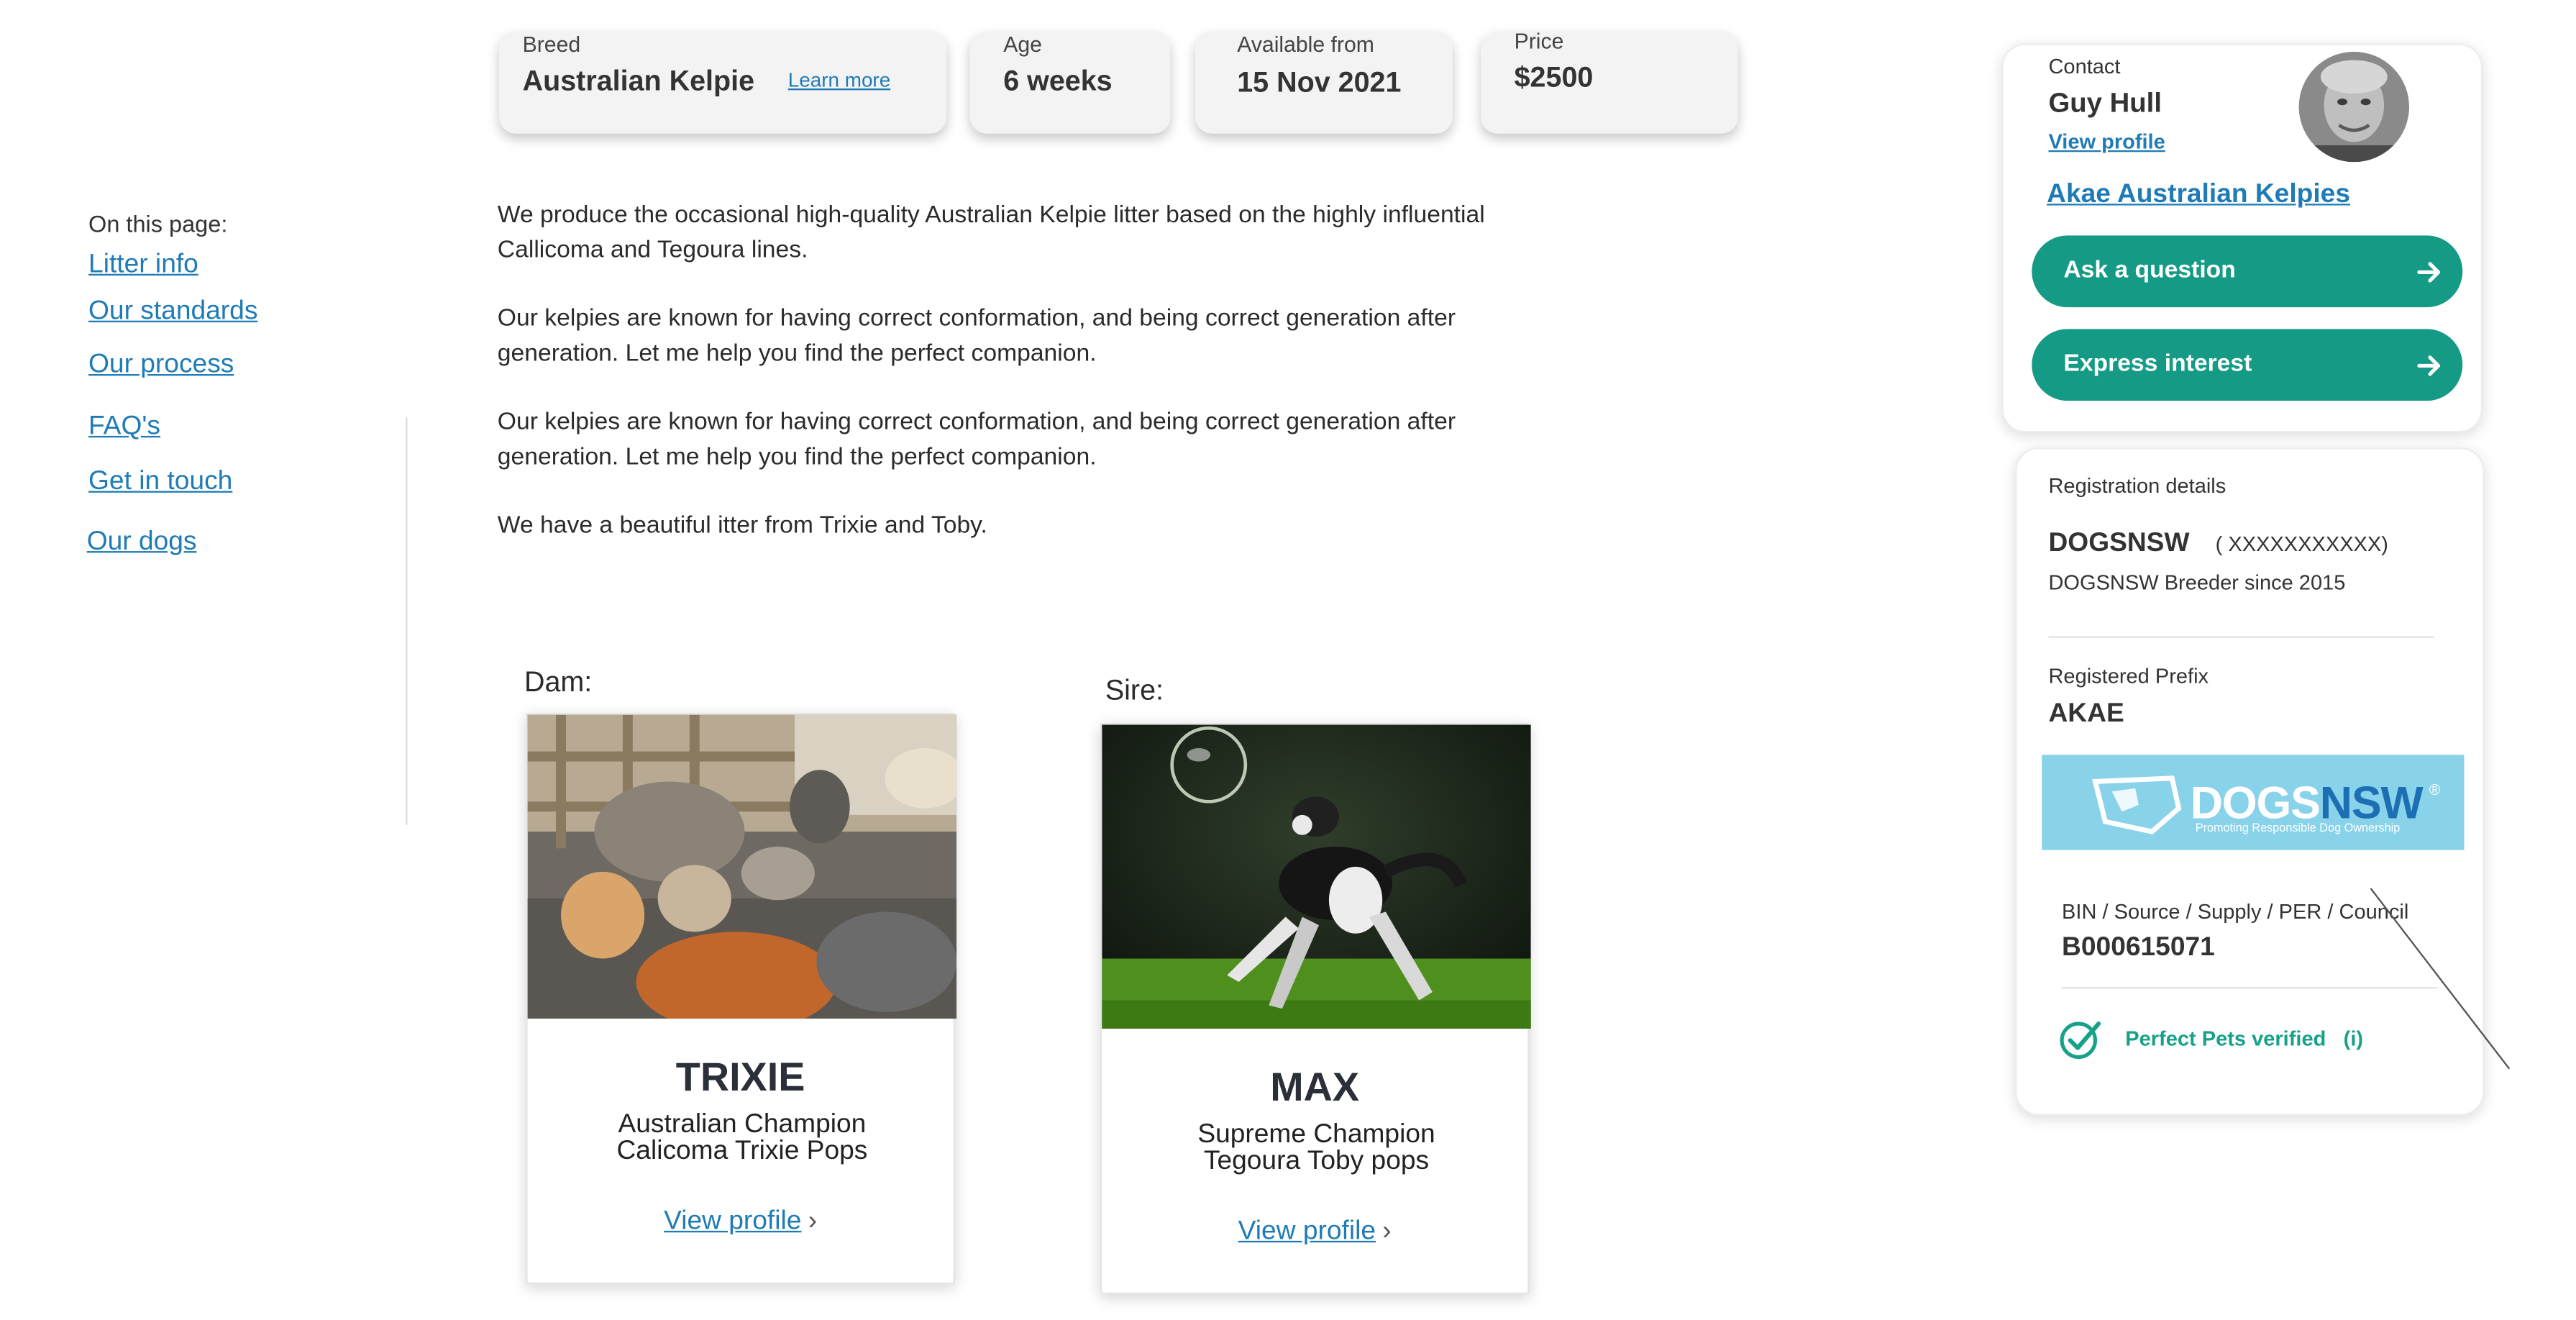 This screenshot has width=2576, height=1320. I want to click on verified-label: Perfect Pets verified, so click(2225, 1039).